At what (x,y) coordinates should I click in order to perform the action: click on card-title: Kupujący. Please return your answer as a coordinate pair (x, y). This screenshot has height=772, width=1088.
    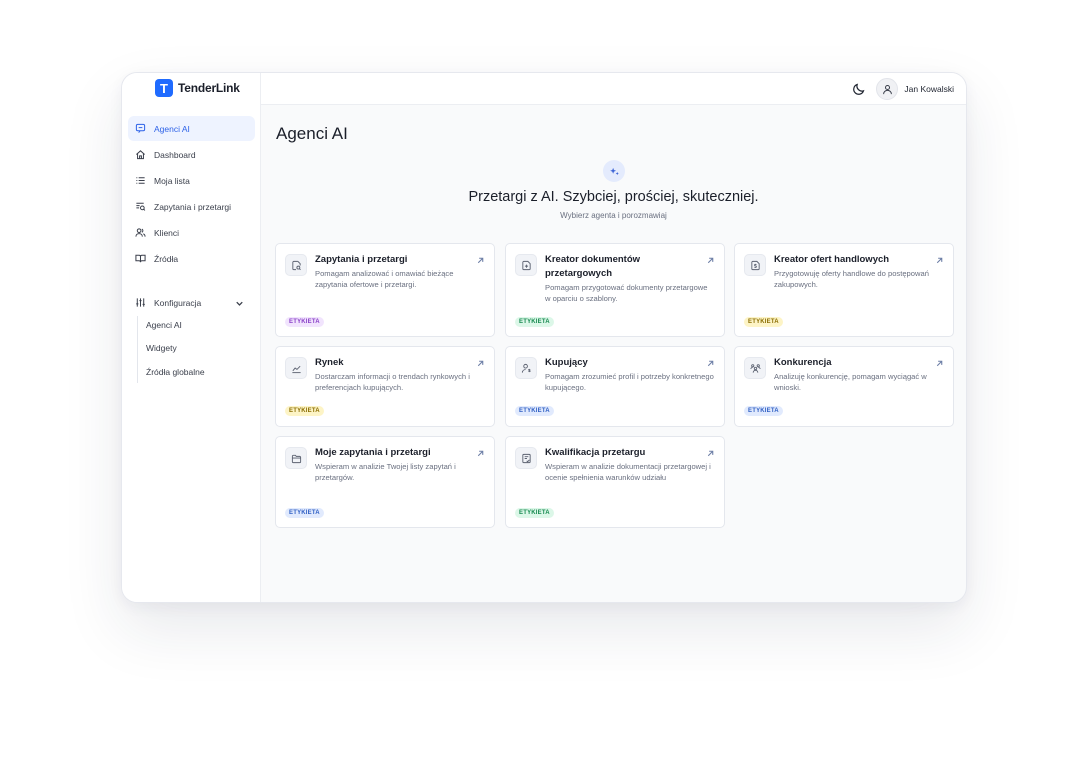
    Looking at the image, I should click on (566, 362).